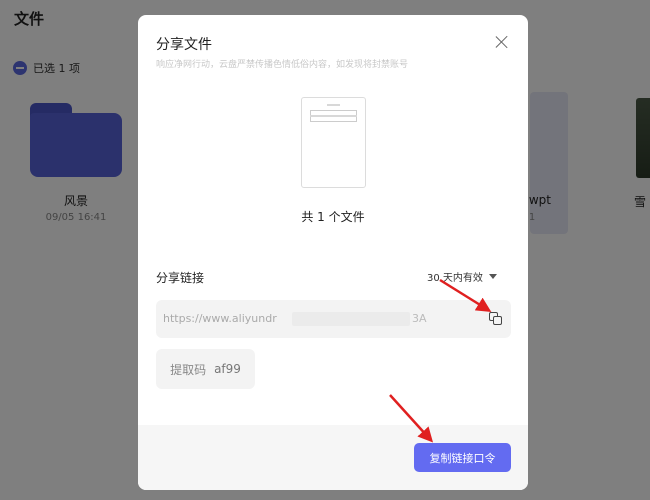  What do you see at coordinates (180, 278) in the screenshot?
I see `share-link-label: 分享链接` at bounding box center [180, 278].